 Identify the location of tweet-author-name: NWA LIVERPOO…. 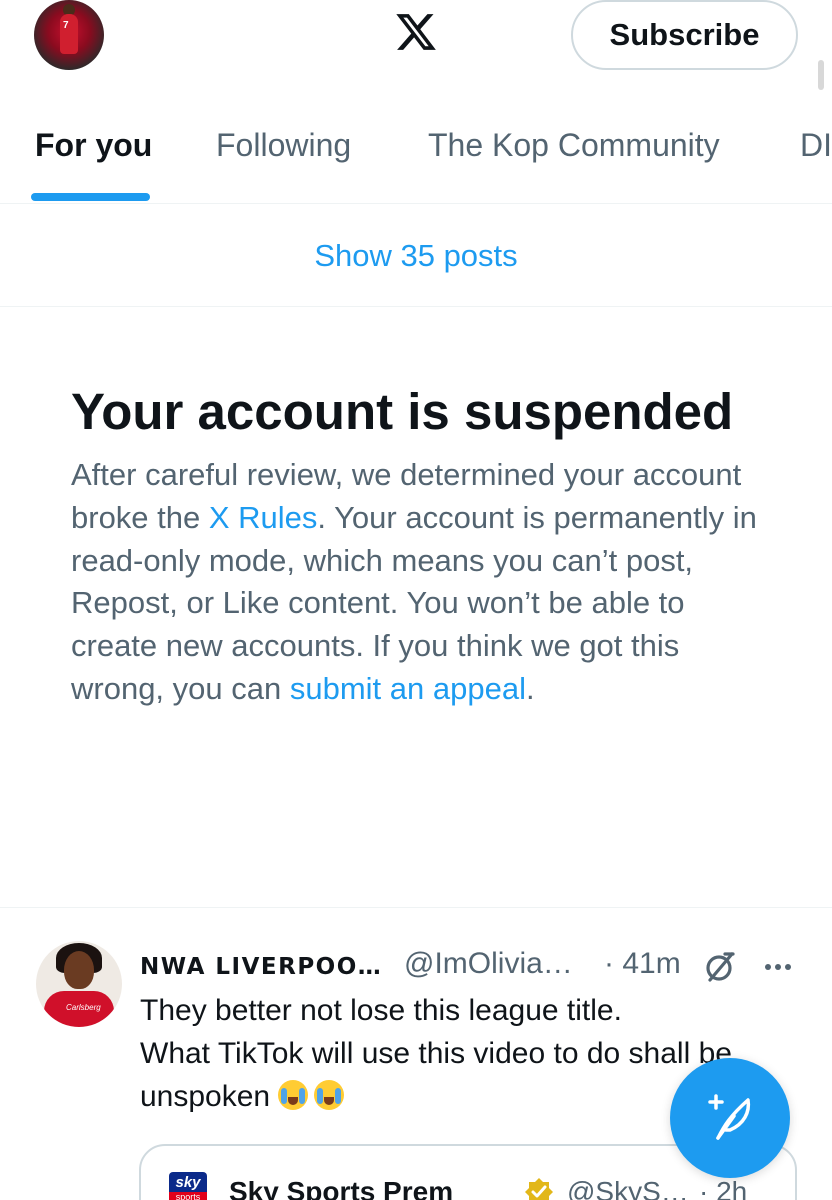
(261, 967).